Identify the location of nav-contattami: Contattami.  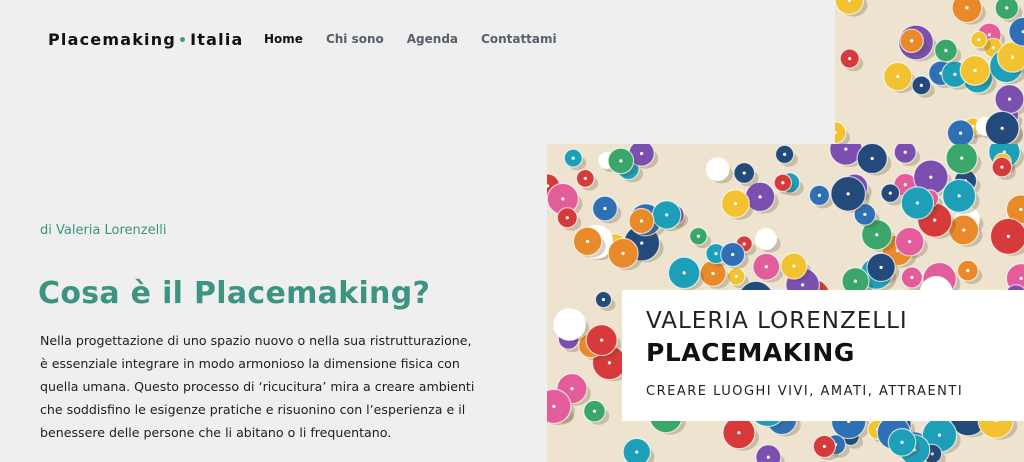
(519, 39).